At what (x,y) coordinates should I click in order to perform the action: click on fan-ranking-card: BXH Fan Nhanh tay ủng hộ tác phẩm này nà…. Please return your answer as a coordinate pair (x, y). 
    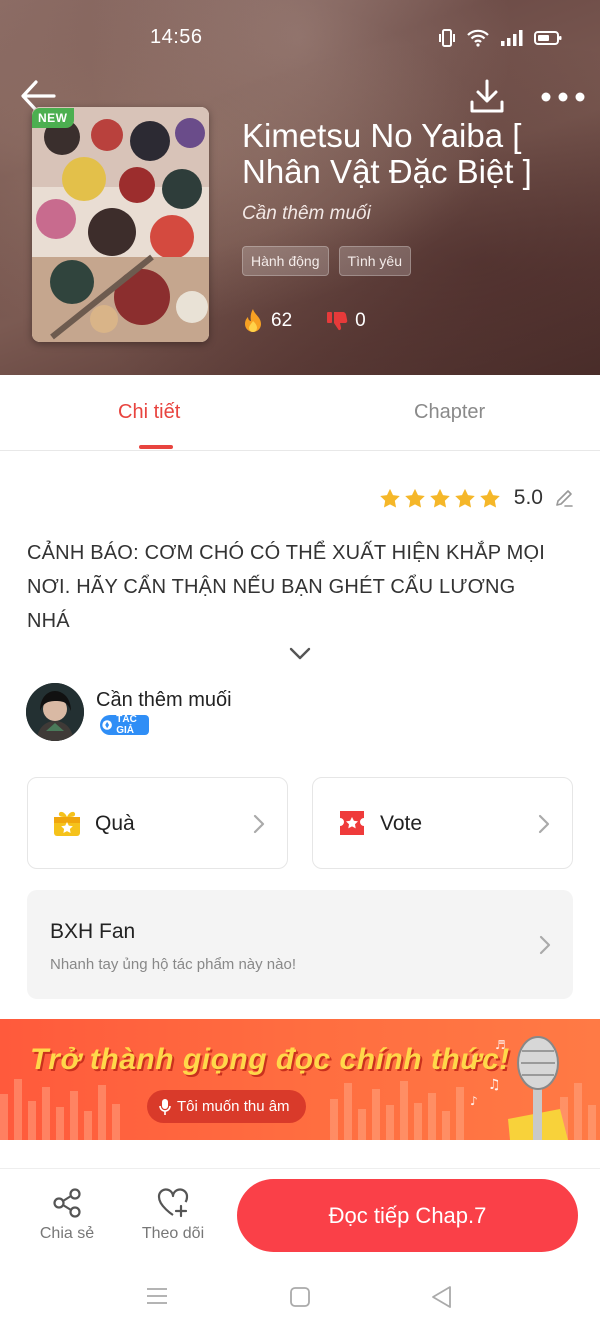
    Looking at the image, I should click on (300, 944).